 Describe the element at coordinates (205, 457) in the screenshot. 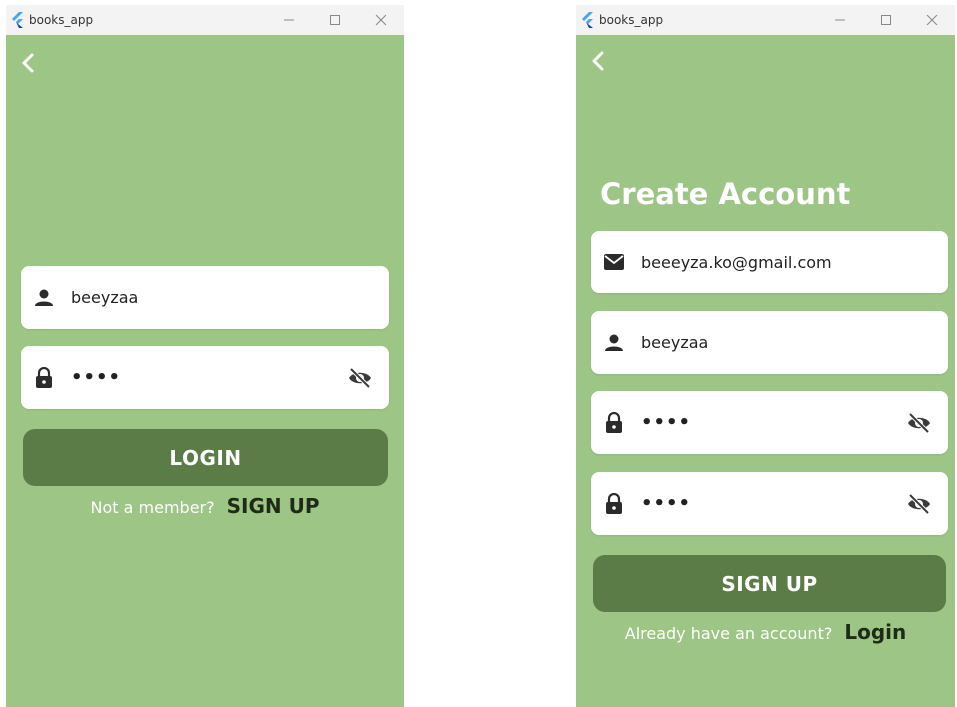

I see `login-button: LOGIN` at that location.